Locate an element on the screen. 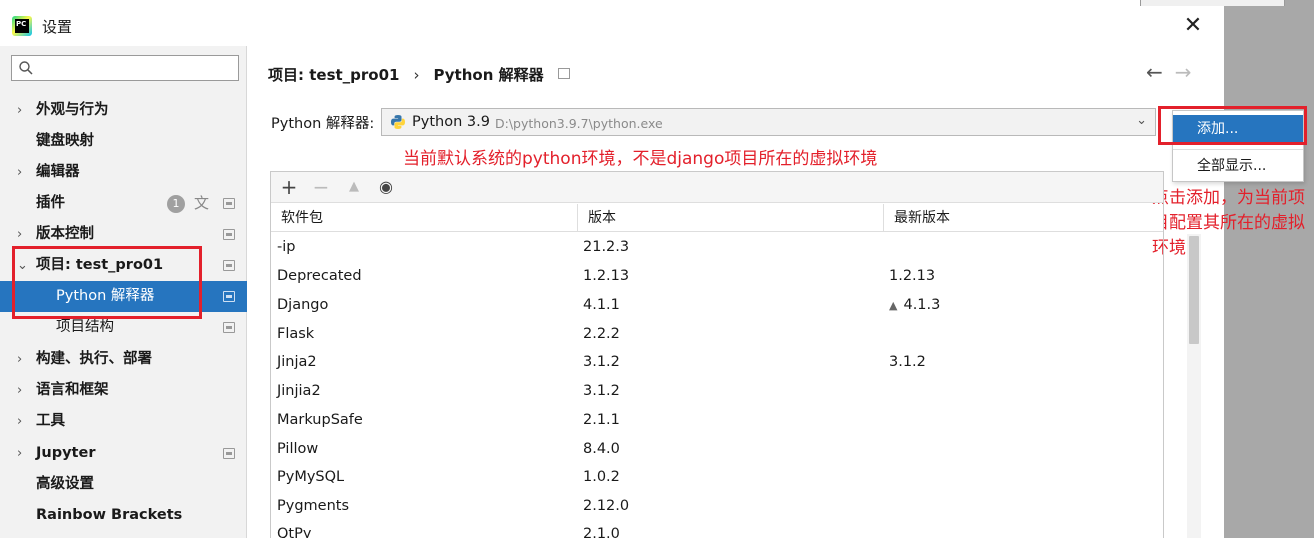  sidebar-item-editor: › 编辑器 is located at coordinates (123, 172).